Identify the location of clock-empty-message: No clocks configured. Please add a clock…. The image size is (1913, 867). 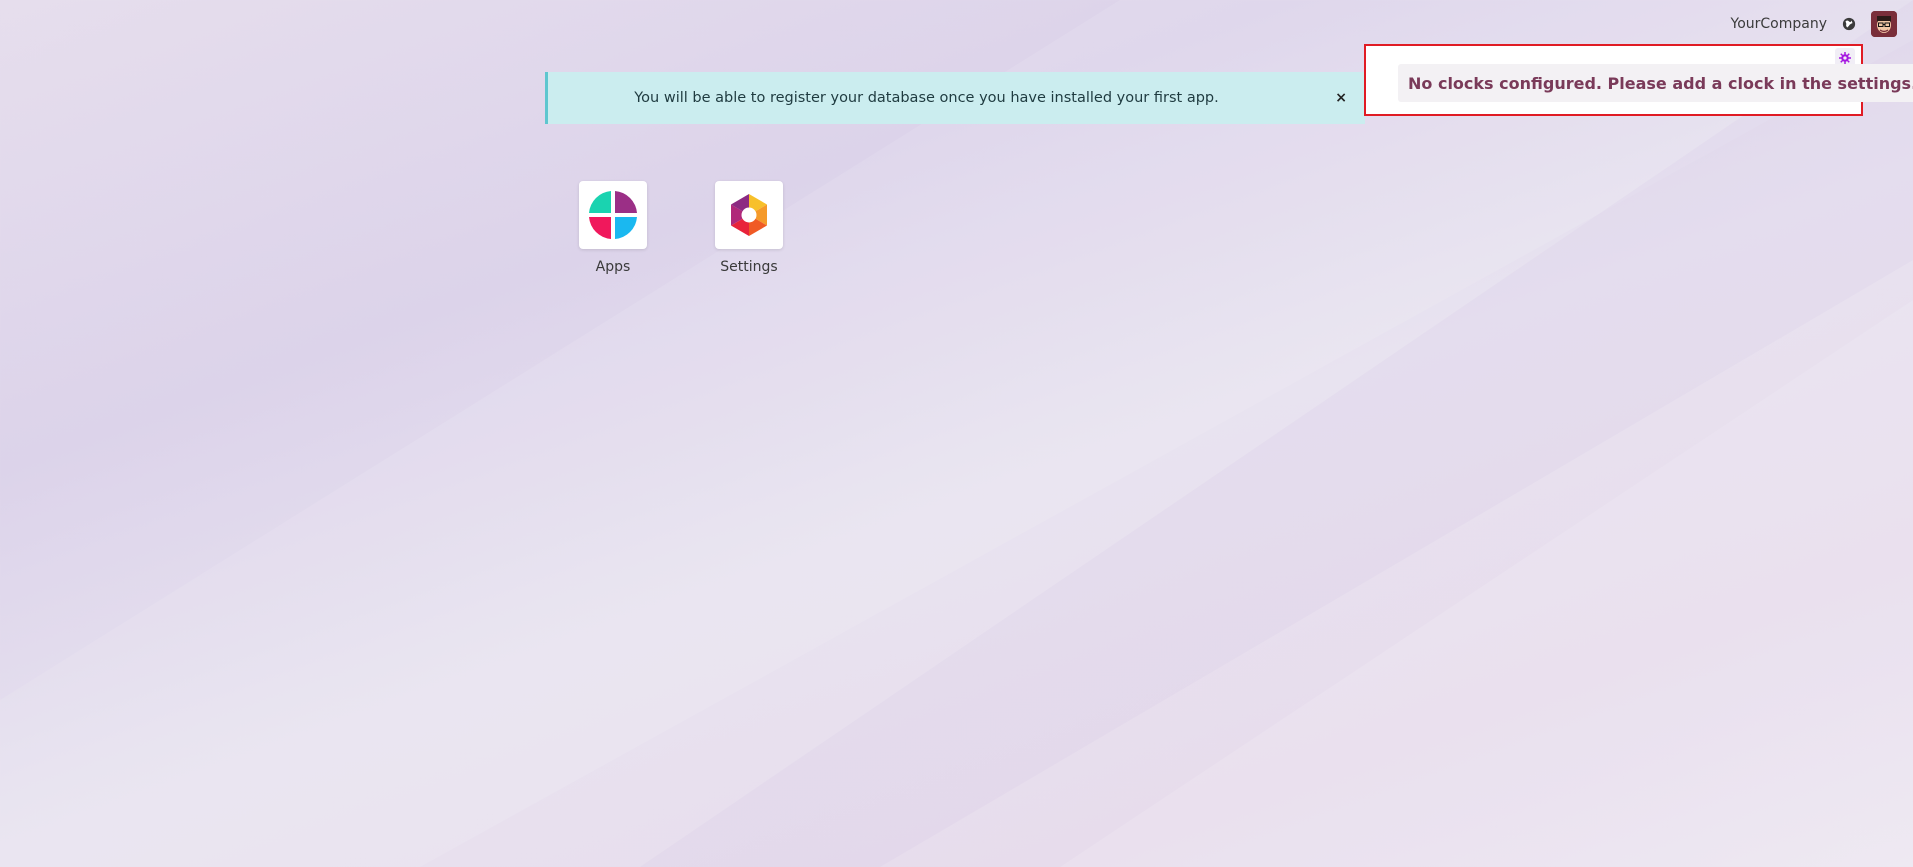
(1655, 83).